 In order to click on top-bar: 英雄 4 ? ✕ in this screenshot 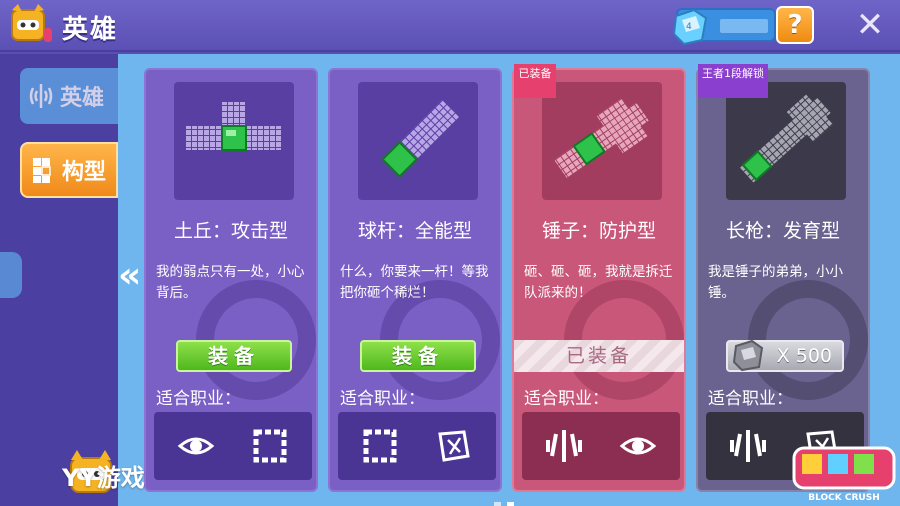, I will do `click(450, 26)`.